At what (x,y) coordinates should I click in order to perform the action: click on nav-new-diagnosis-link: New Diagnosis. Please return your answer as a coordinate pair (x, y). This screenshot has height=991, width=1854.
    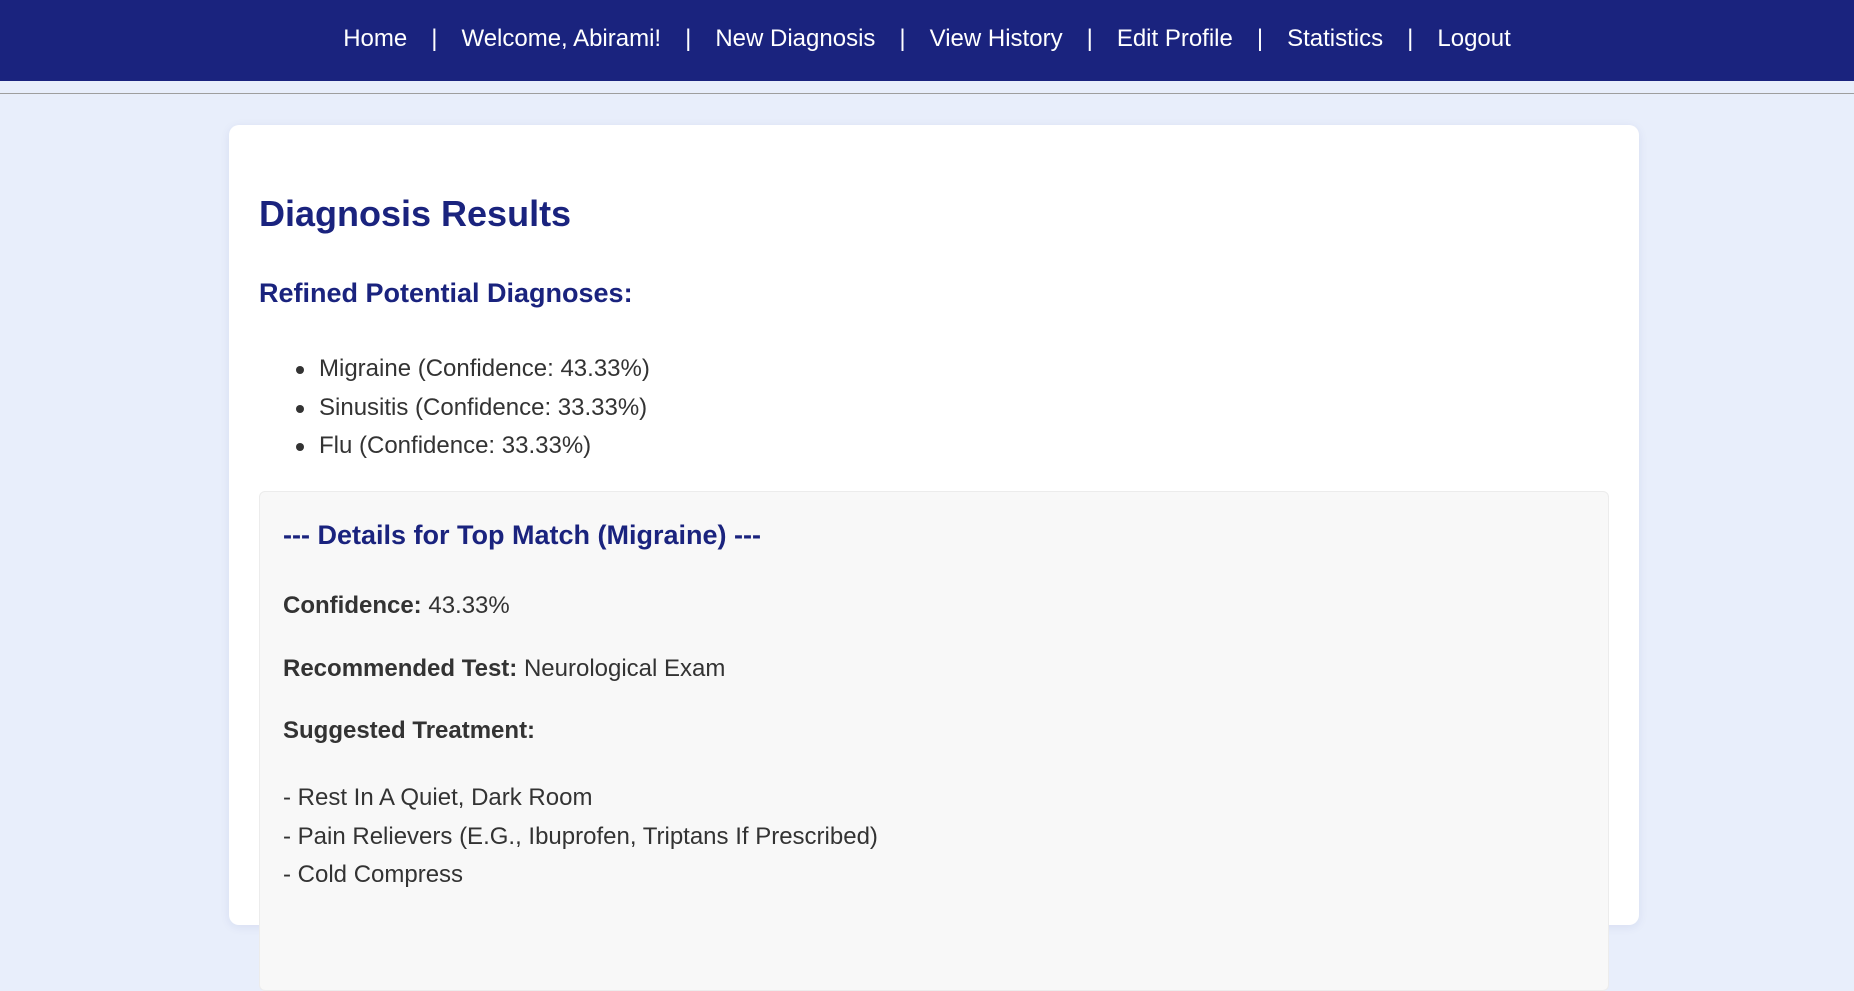
    Looking at the image, I should click on (795, 39).